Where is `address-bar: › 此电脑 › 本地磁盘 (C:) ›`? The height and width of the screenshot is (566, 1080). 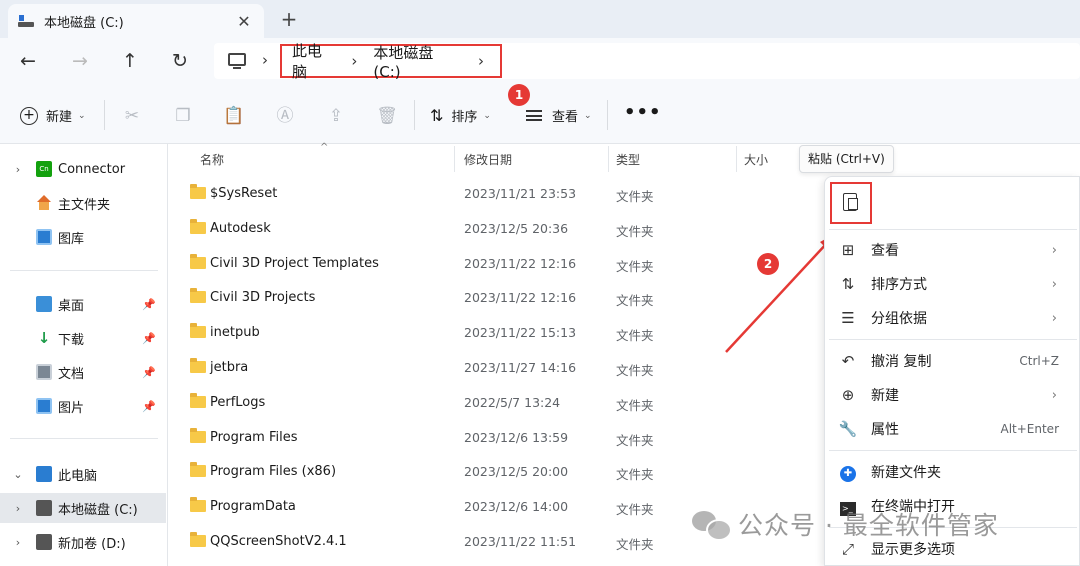
address-bar: › 此电脑 › 本地磁盘 (C:) › is located at coordinates (647, 61).